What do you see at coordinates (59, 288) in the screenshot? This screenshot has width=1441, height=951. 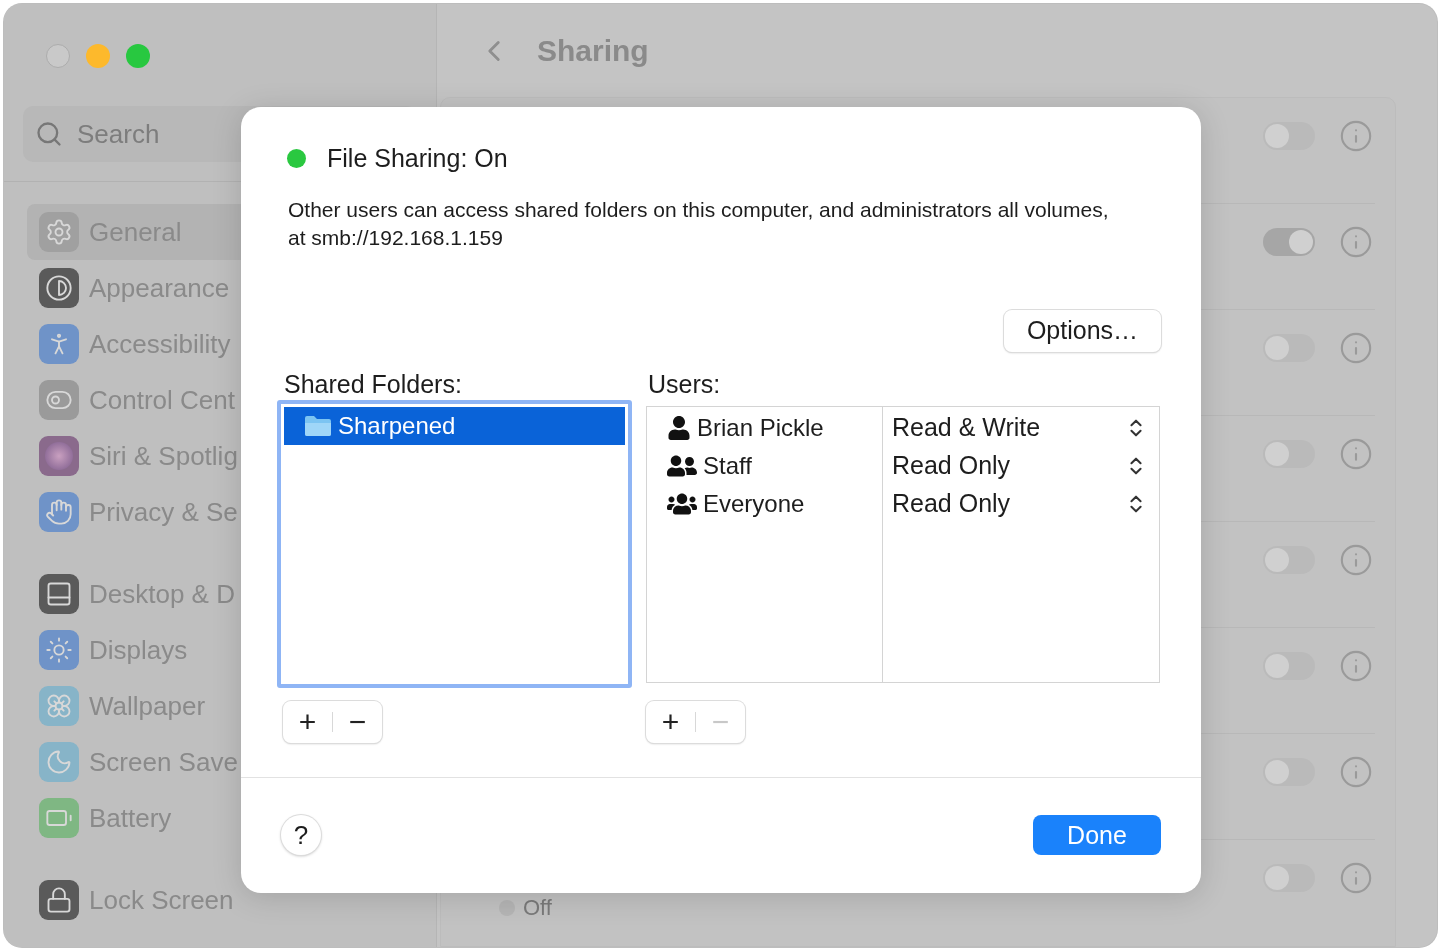 I see `contrast-icon` at bounding box center [59, 288].